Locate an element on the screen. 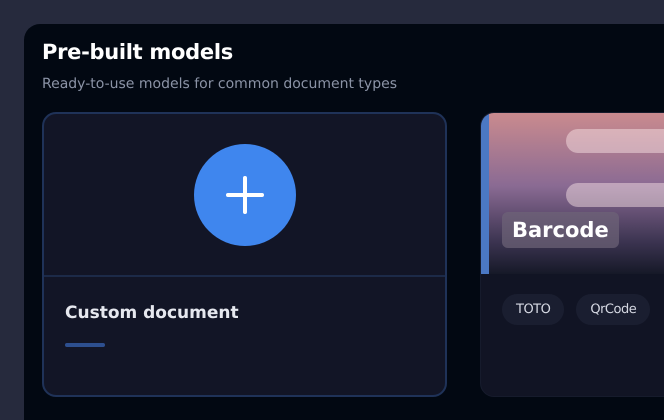  card-title: Barcode is located at coordinates (560, 230).